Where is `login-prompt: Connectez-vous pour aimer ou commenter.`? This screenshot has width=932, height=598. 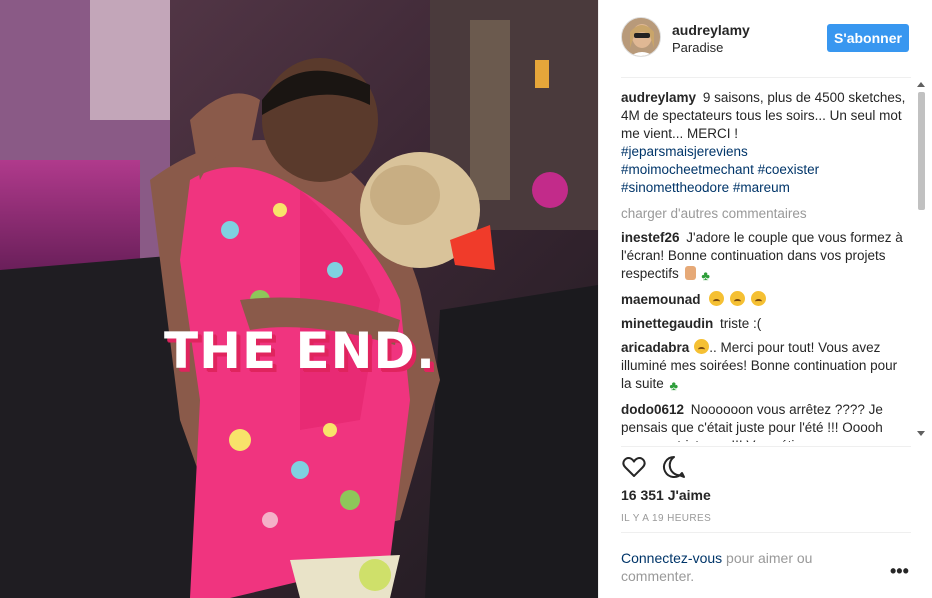 login-prompt: Connectez-vous pour aimer ou commenter. is located at coordinates (741, 567).